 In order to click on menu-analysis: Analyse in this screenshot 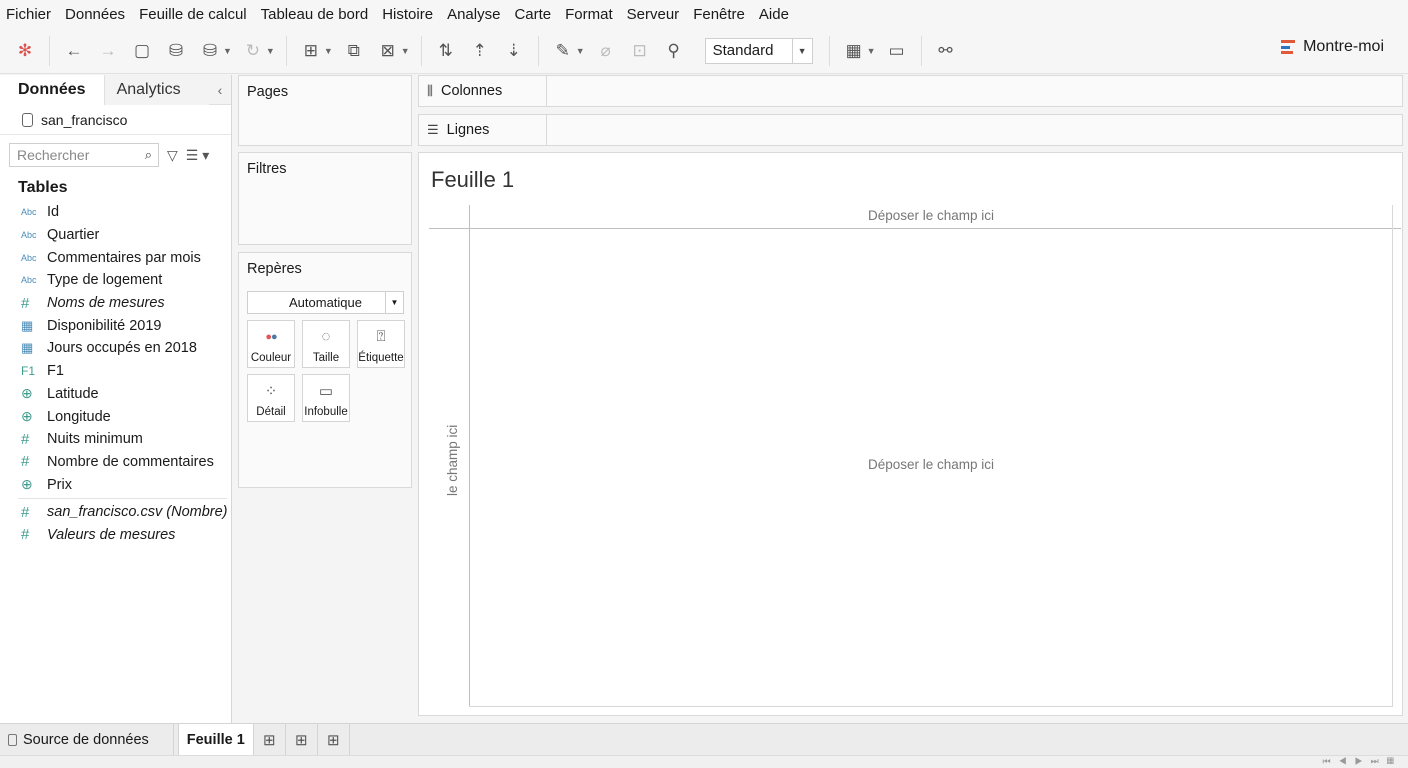, I will do `click(473, 14)`.